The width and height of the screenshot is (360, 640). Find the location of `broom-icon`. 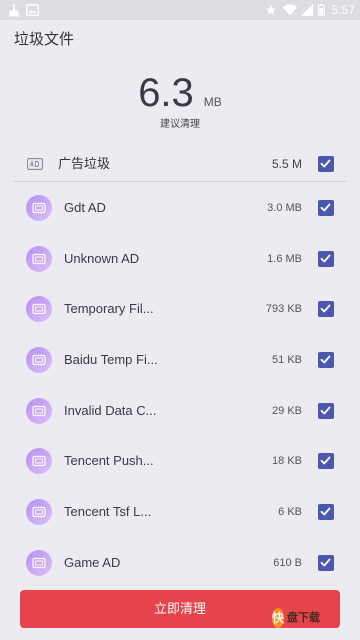

broom-icon is located at coordinates (14, 10).